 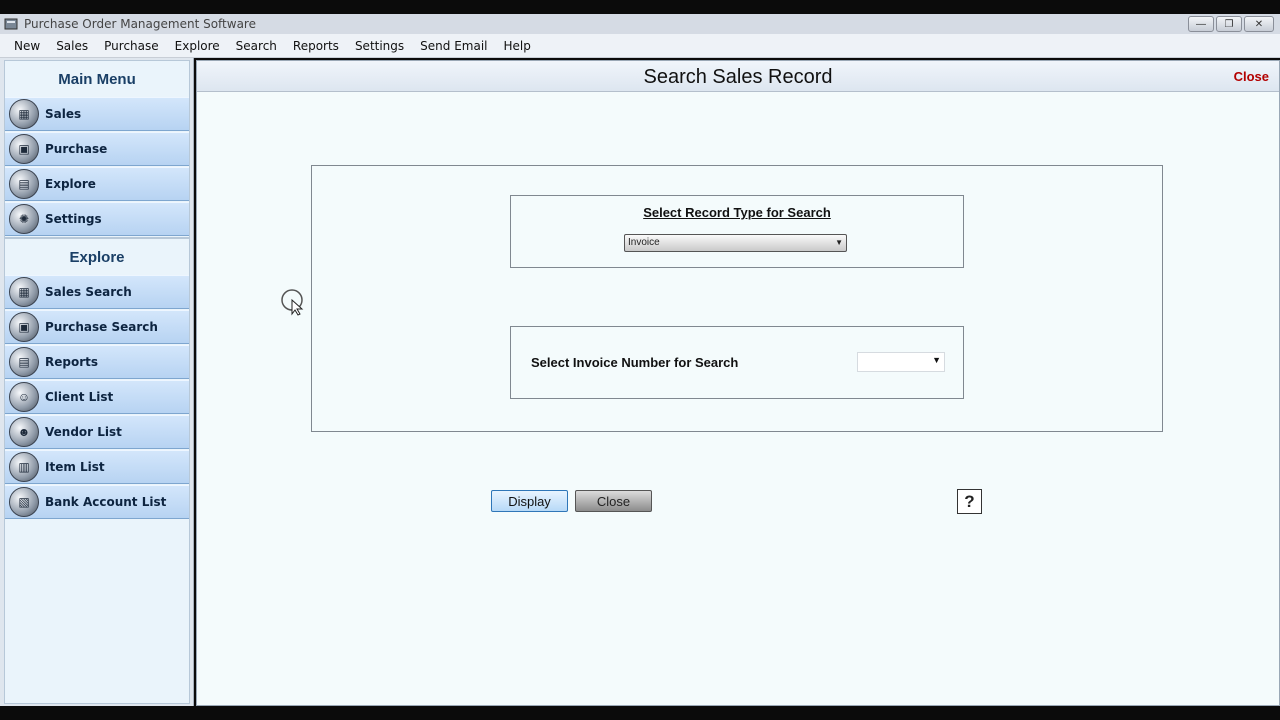 What do you see at coordinates (379, 46) in the screenshot?
I see `menu-settings: Settings` at bounding box center [379, 46].